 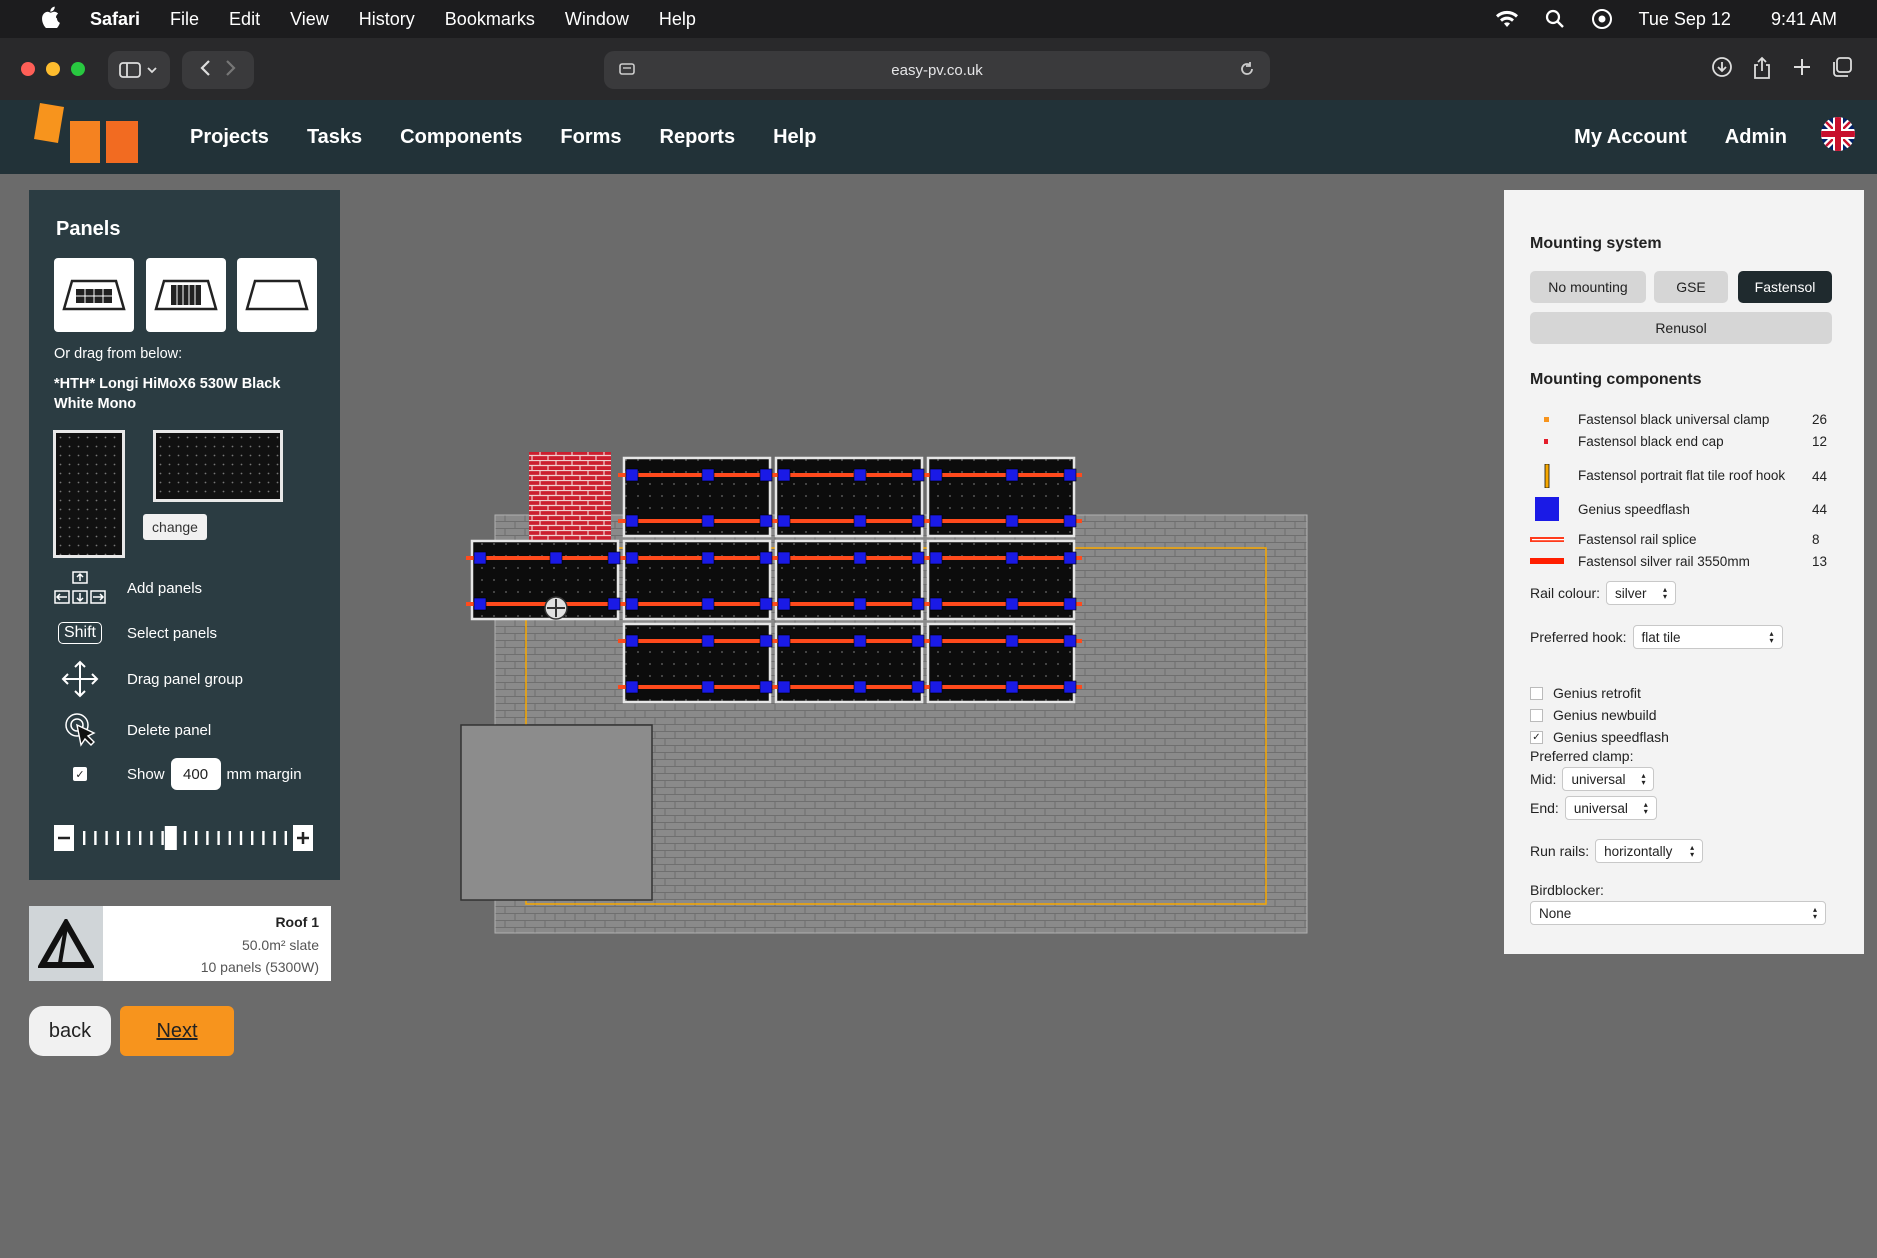 What do you see at coordinates (677, 19) in the screenshot?
I see `menu-help: Help` at bounding box center [677, 19].